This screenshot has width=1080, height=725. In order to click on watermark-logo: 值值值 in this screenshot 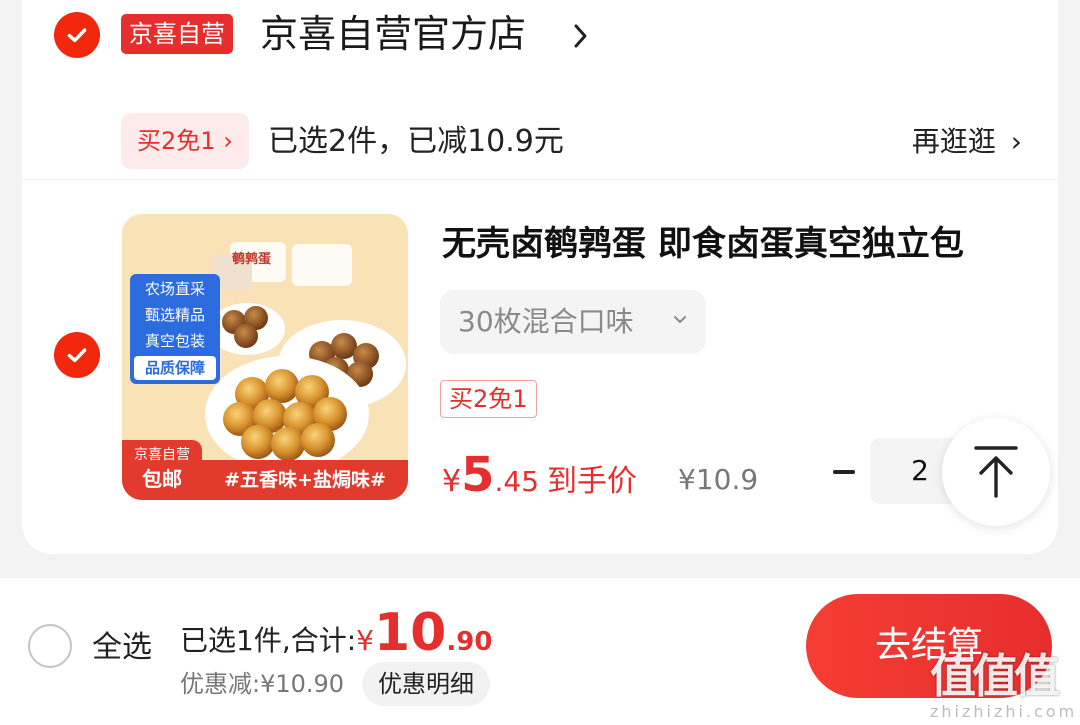, I will do `click(1000, 676)`.